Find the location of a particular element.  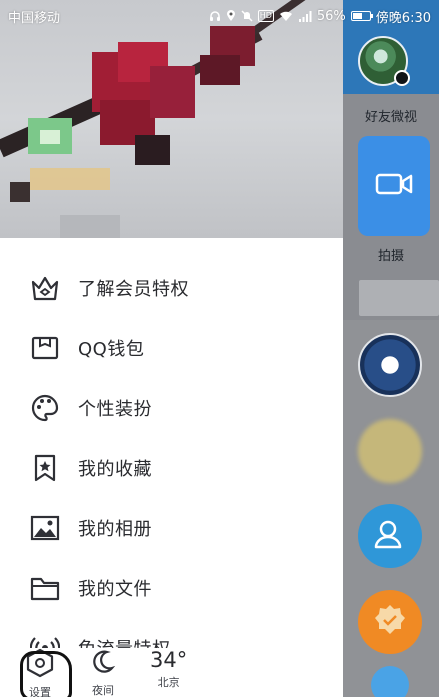

contact-avatar is located at coordinates (390, 451).